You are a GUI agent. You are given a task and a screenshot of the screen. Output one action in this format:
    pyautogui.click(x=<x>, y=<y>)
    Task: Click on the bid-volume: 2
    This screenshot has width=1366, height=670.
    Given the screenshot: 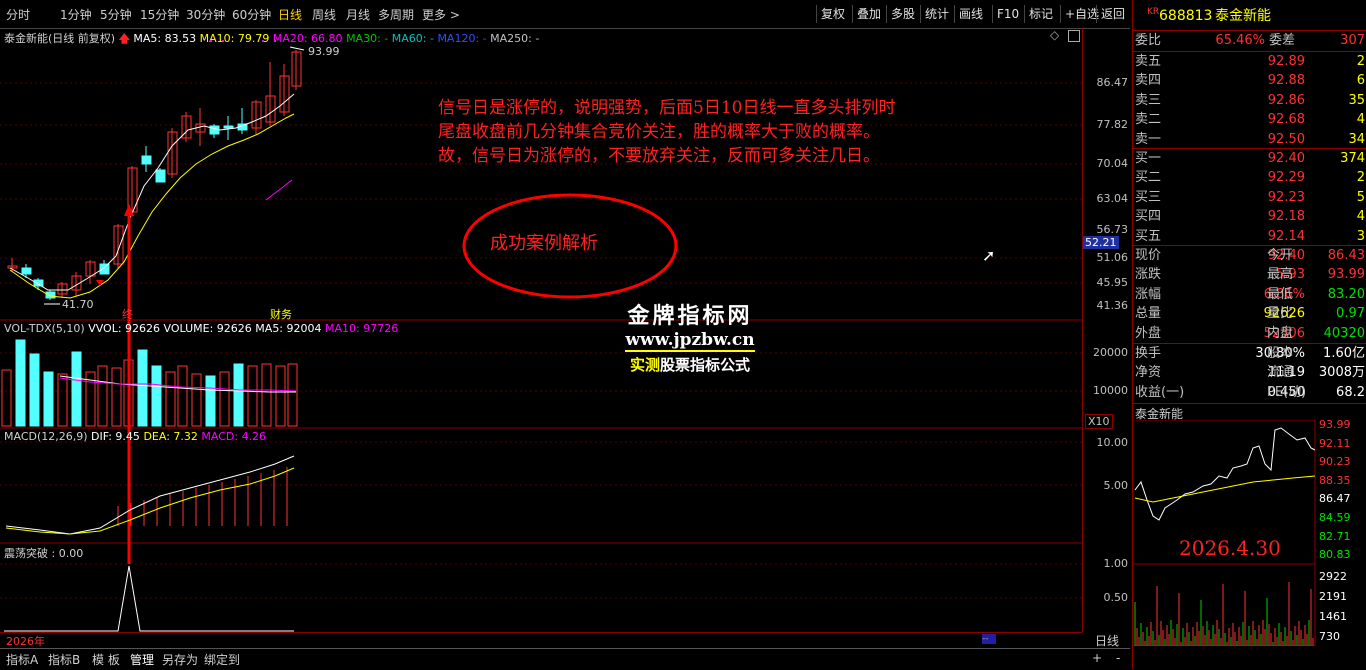 What is the action you would take?
    pyautogui.click(x=1360, y=178)
    